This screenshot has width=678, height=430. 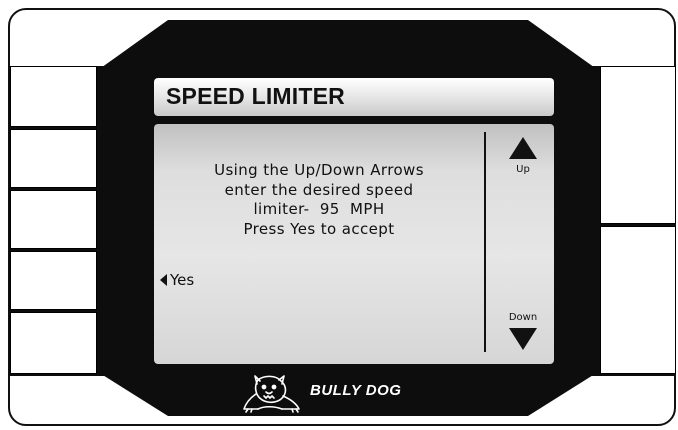 What do you see at coordinates (638, 300) in the screenshot?
I see `right-button-lower` at bounding box center [638, 300].